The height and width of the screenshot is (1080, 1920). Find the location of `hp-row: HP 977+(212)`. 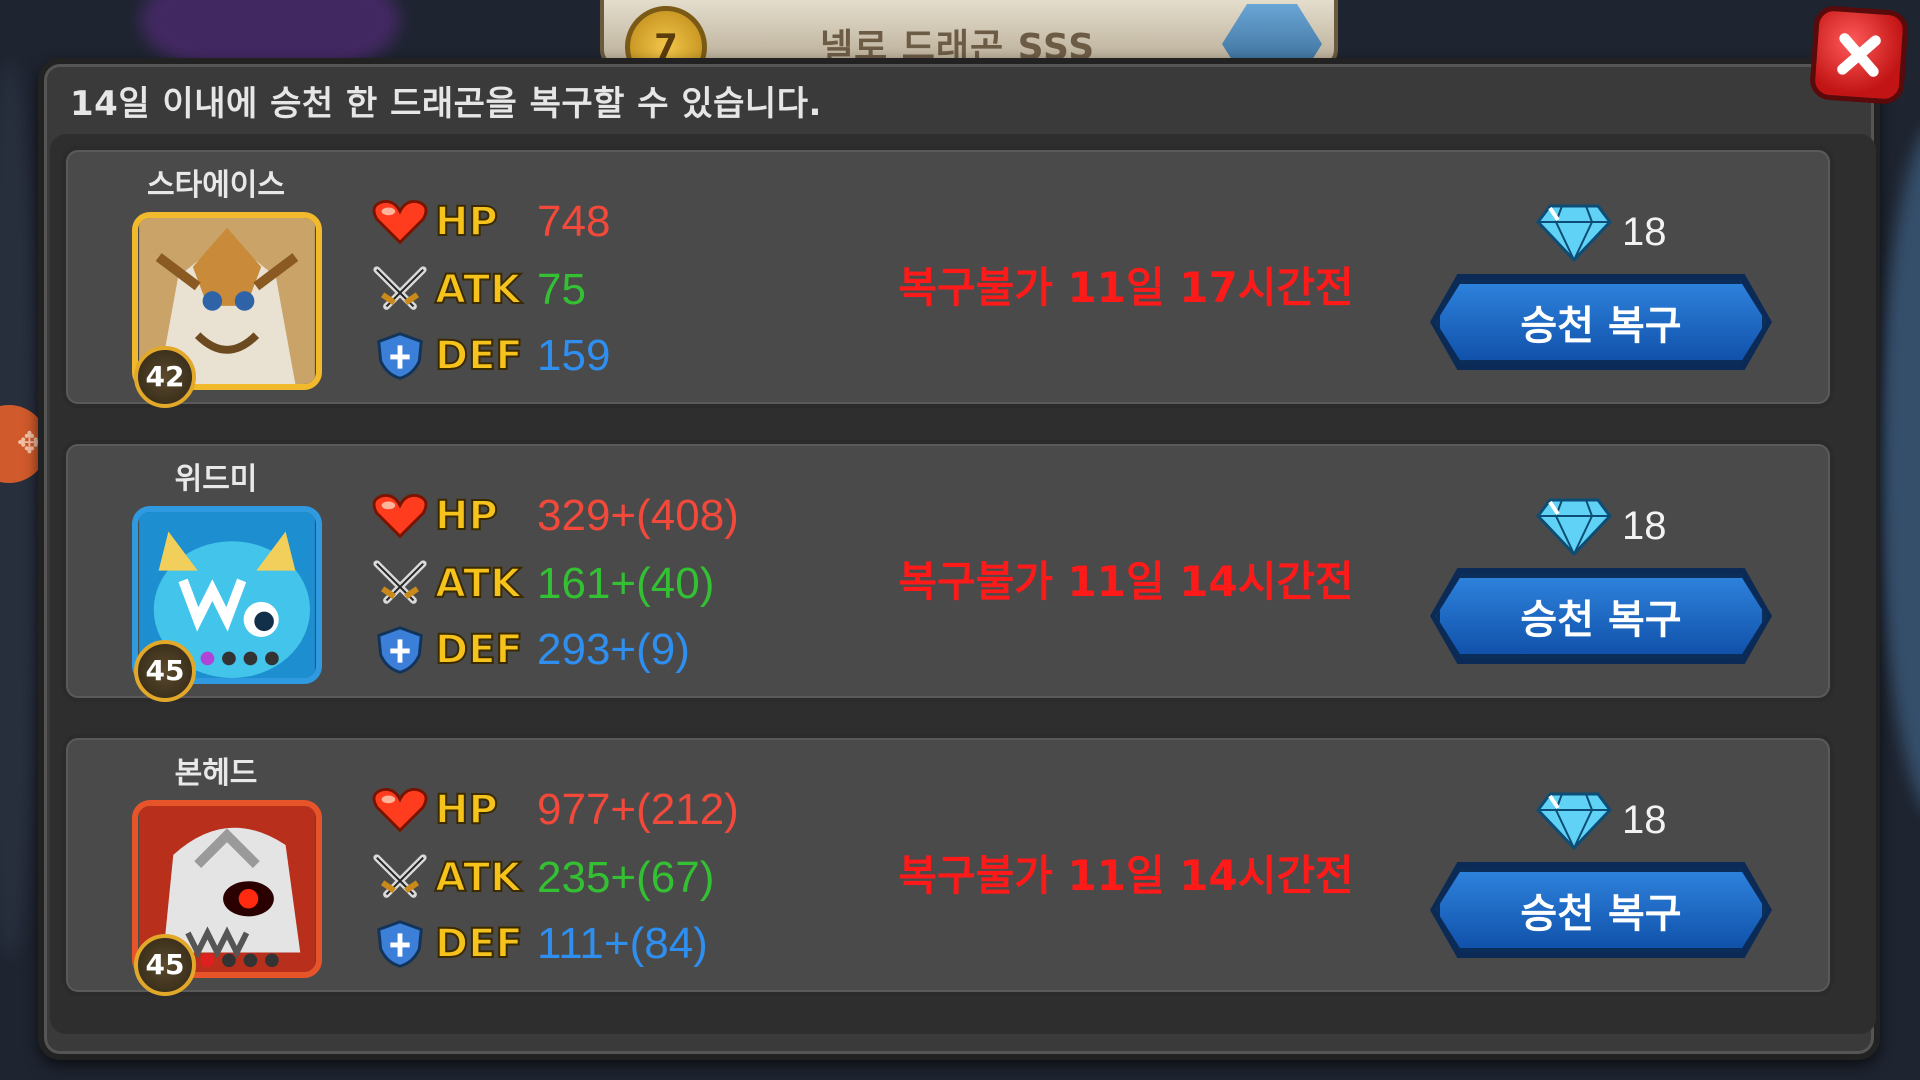

hp-row: HP 977+(212) is located at coordinates (555, 810).